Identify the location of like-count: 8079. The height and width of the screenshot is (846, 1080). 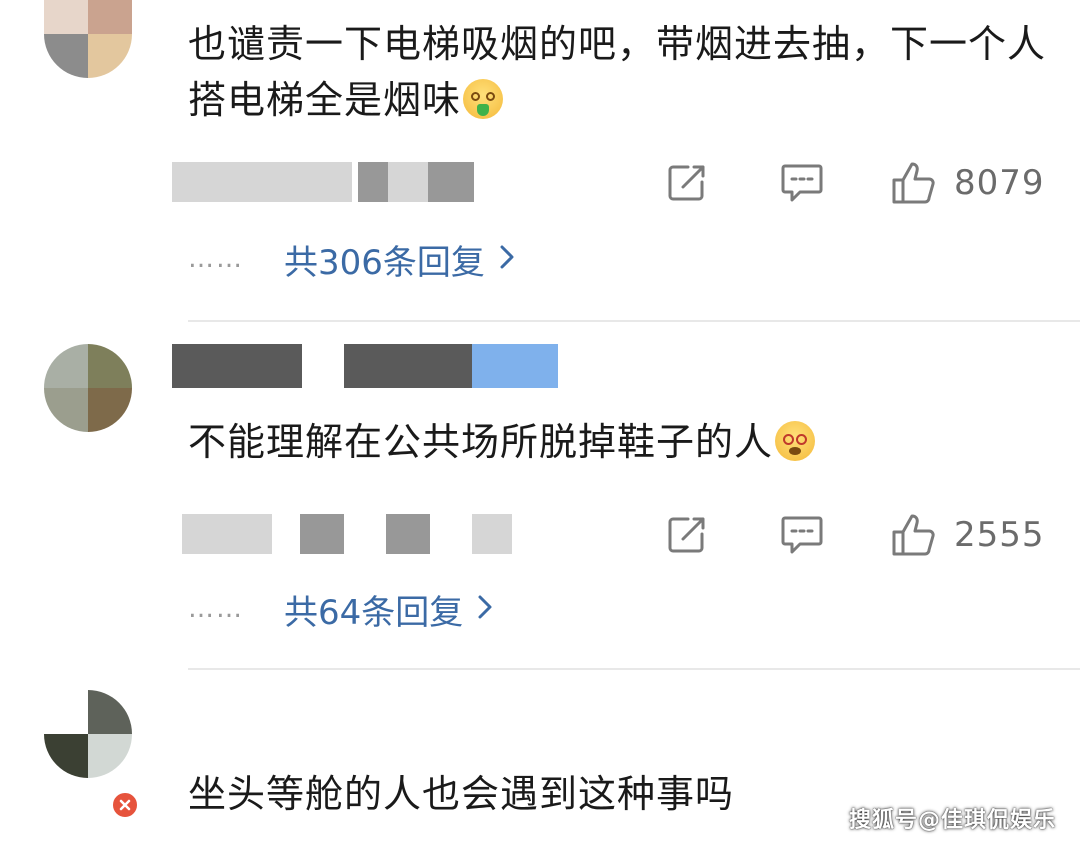
(999, 183).